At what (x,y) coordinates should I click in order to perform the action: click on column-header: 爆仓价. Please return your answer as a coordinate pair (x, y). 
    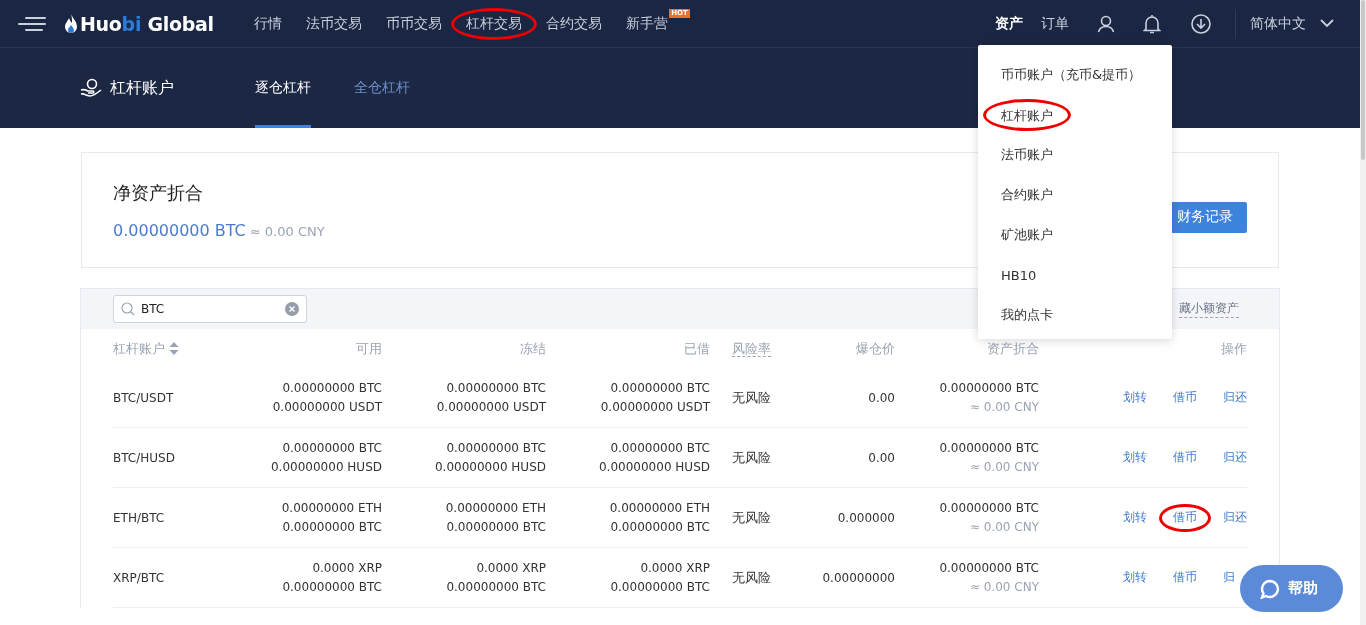
    Looking at the image, I should click on (875, 348).